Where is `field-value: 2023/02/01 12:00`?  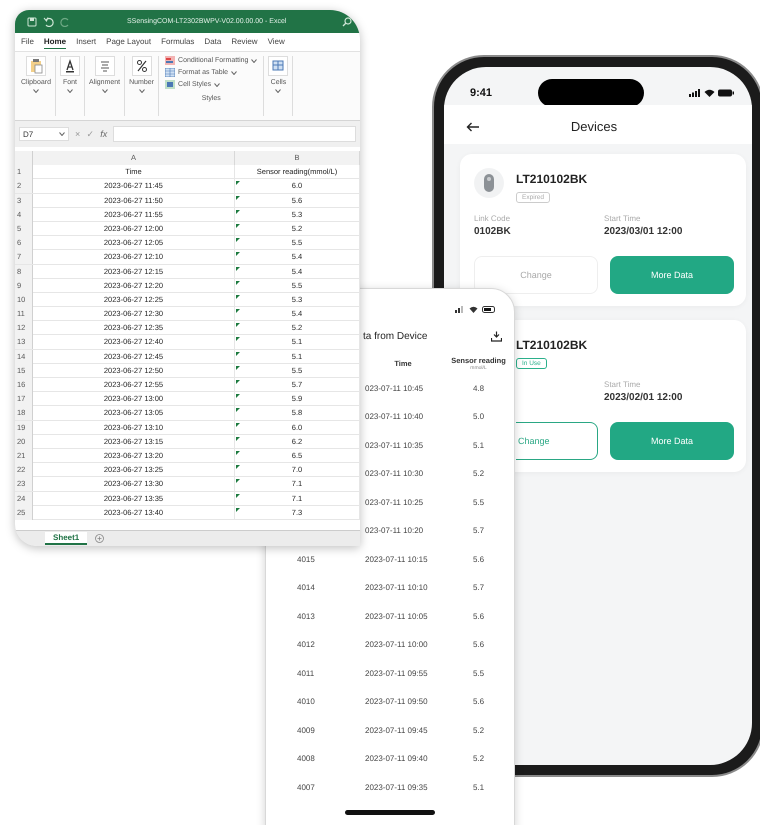
field-value: 2023/02/01 12:00 is located at coordinates (644, 397).